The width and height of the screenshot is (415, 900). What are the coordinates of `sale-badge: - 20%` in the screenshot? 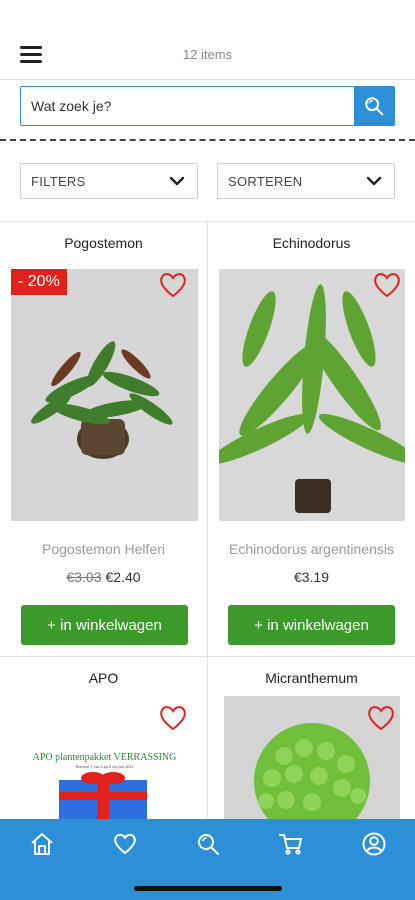 It's located at (39, 282).